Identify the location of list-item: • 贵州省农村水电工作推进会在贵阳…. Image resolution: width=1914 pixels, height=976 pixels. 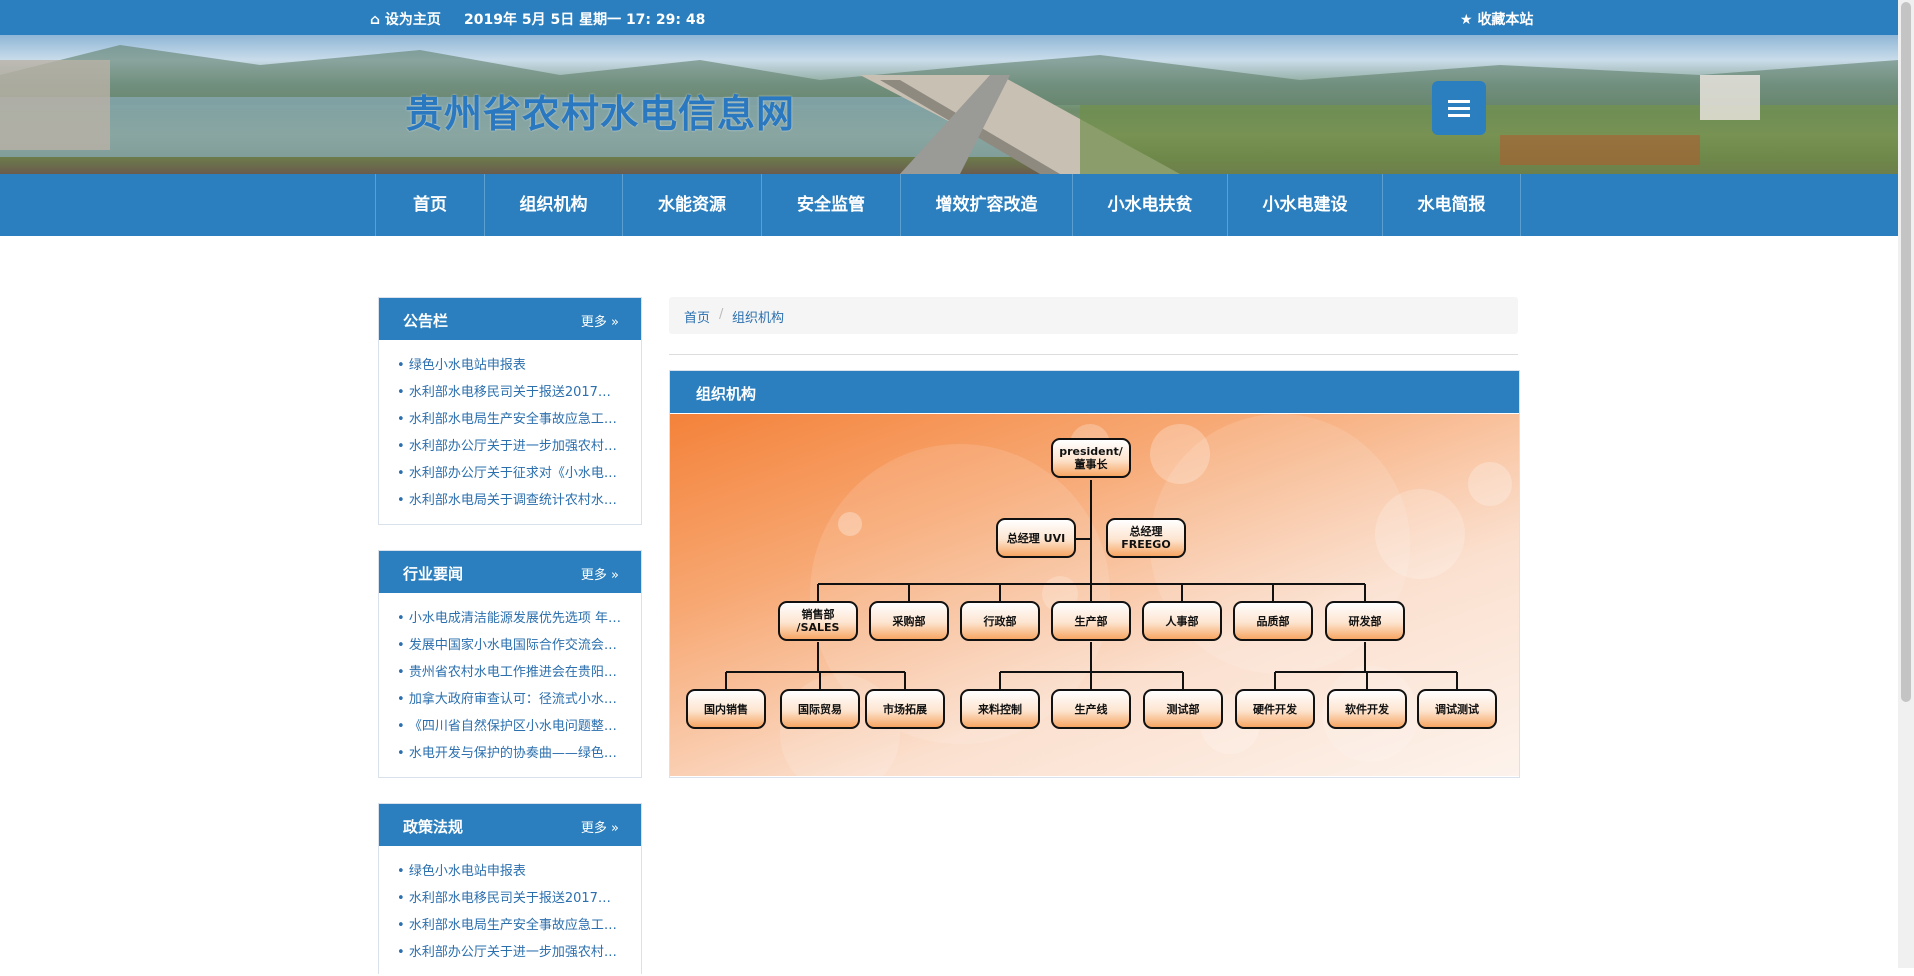
(510, 672).